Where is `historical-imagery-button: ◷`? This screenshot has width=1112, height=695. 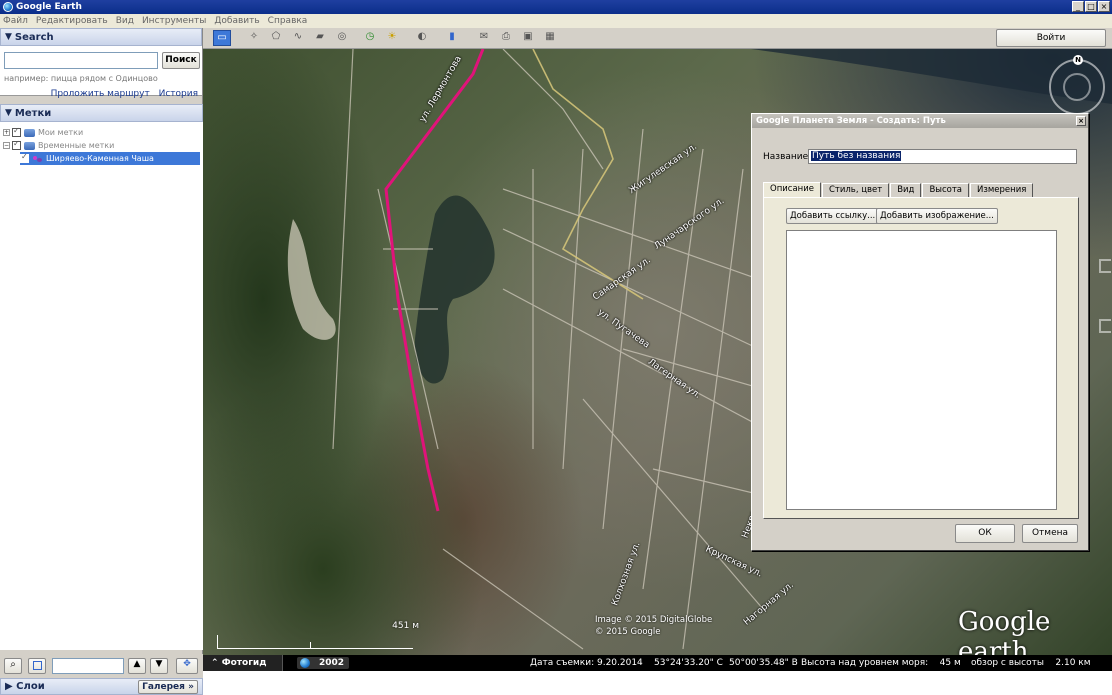
historical-imagery-button: ◷ is located at coordinates (370, 38).